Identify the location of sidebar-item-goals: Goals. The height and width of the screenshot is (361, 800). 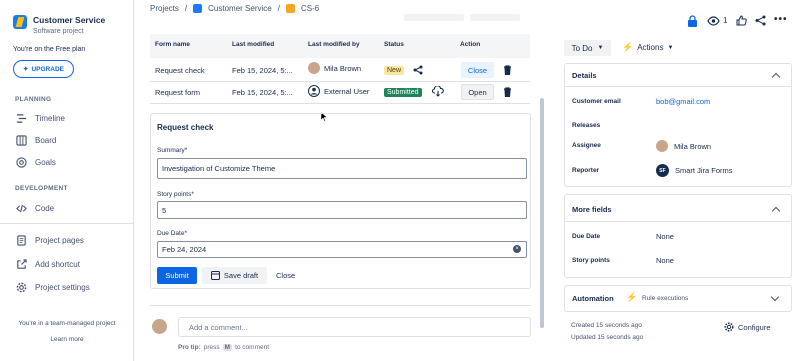
(36, 162).